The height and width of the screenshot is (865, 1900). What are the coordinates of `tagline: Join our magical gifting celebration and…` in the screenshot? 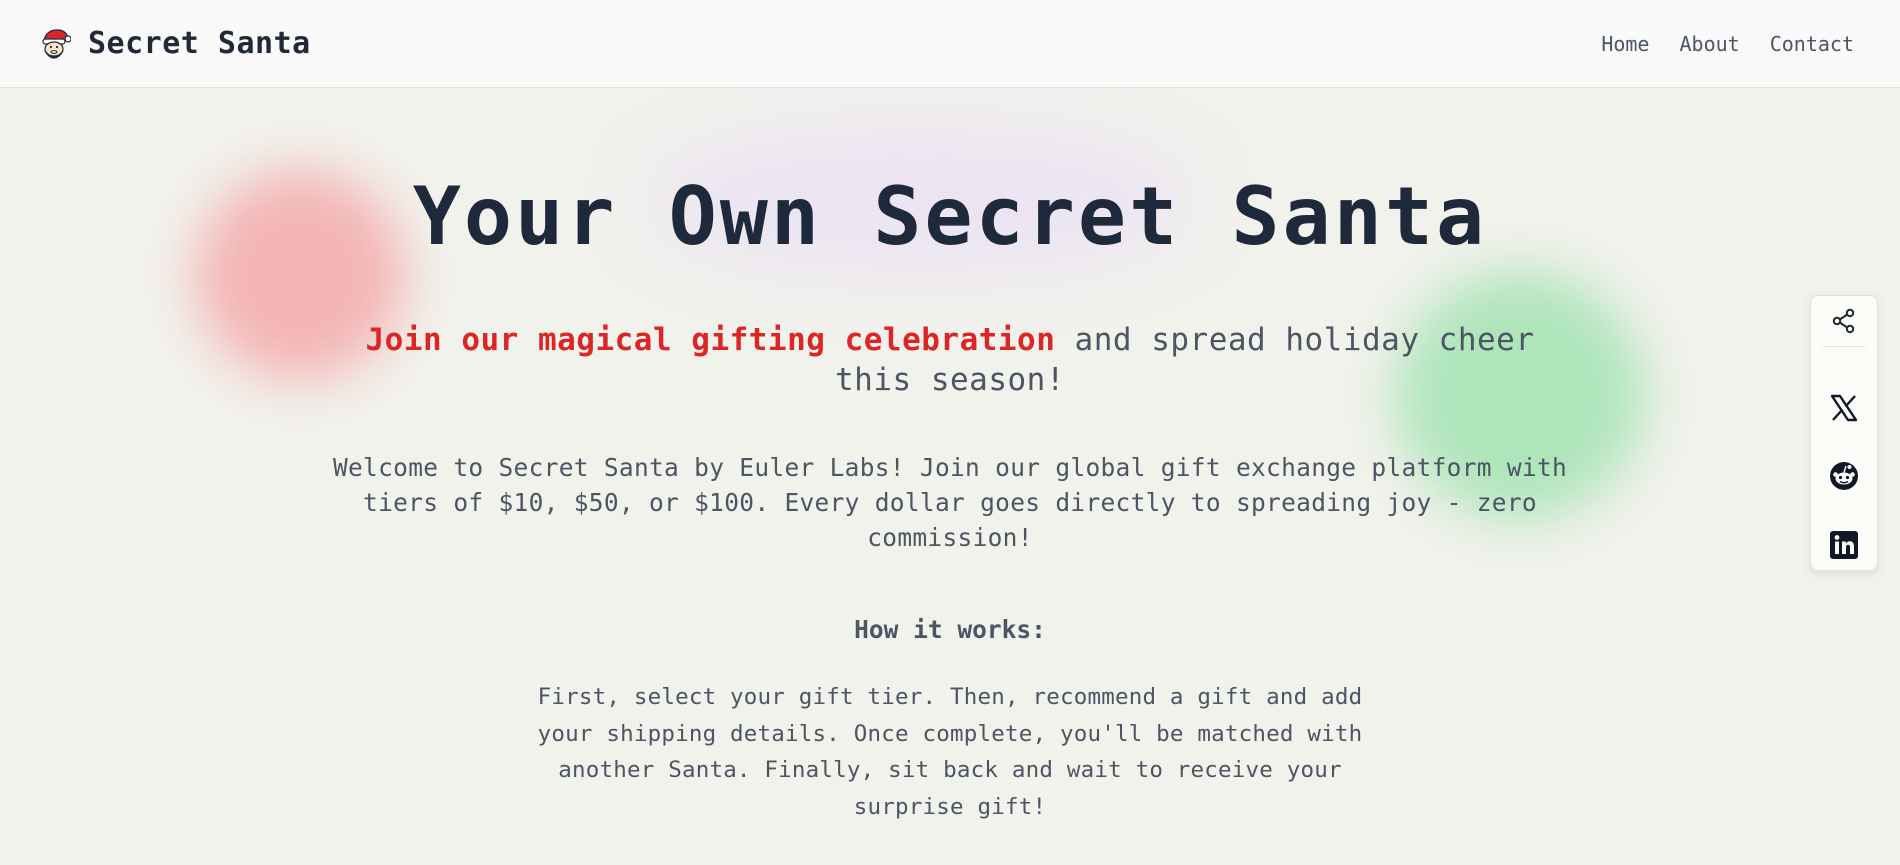 It's located at (950, 360).